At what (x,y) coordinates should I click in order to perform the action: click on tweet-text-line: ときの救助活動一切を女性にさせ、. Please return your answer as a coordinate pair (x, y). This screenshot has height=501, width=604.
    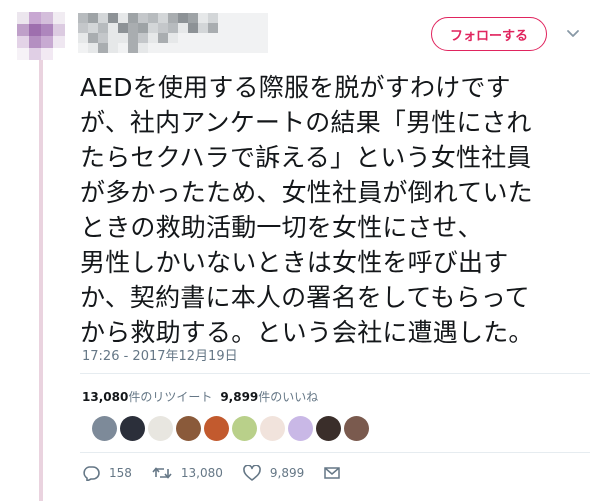
    Looking at the image, I should click on (281, 227).